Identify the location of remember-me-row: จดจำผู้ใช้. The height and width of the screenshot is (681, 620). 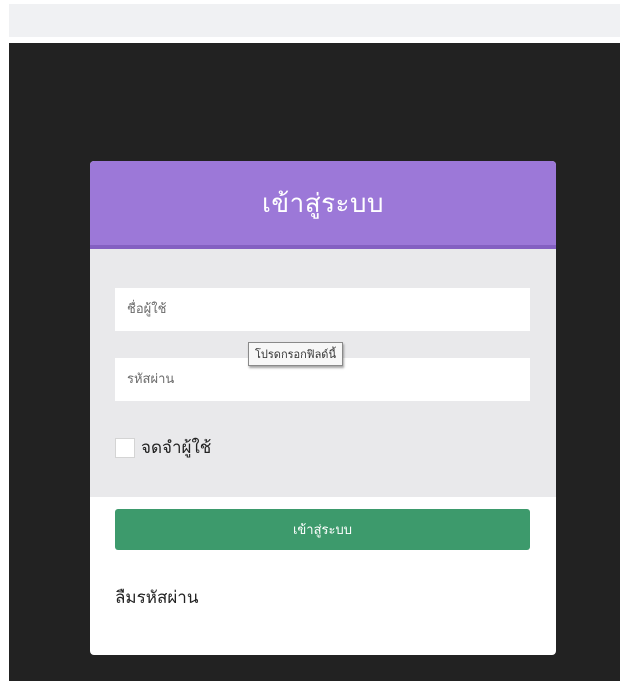
(163, 447).